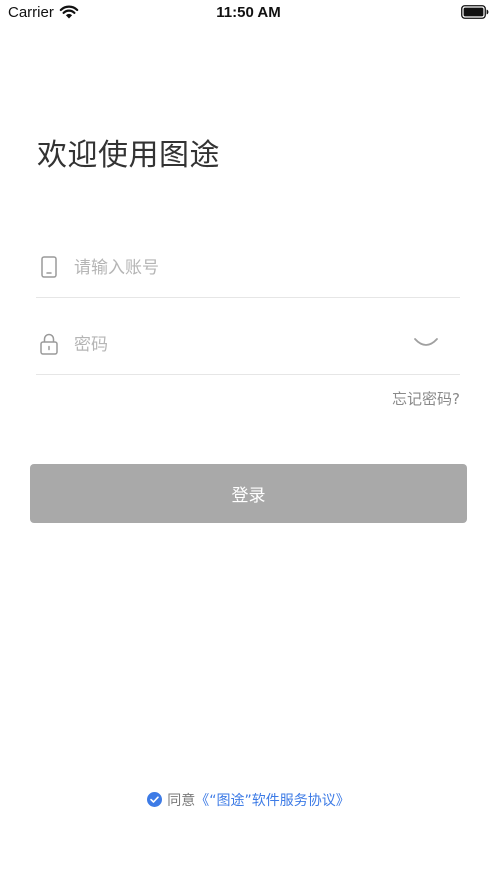 The width and height of the screenshot is (497, 883). I want to click on status-bar: Carrier 11:50 AM, so click(248, 13).